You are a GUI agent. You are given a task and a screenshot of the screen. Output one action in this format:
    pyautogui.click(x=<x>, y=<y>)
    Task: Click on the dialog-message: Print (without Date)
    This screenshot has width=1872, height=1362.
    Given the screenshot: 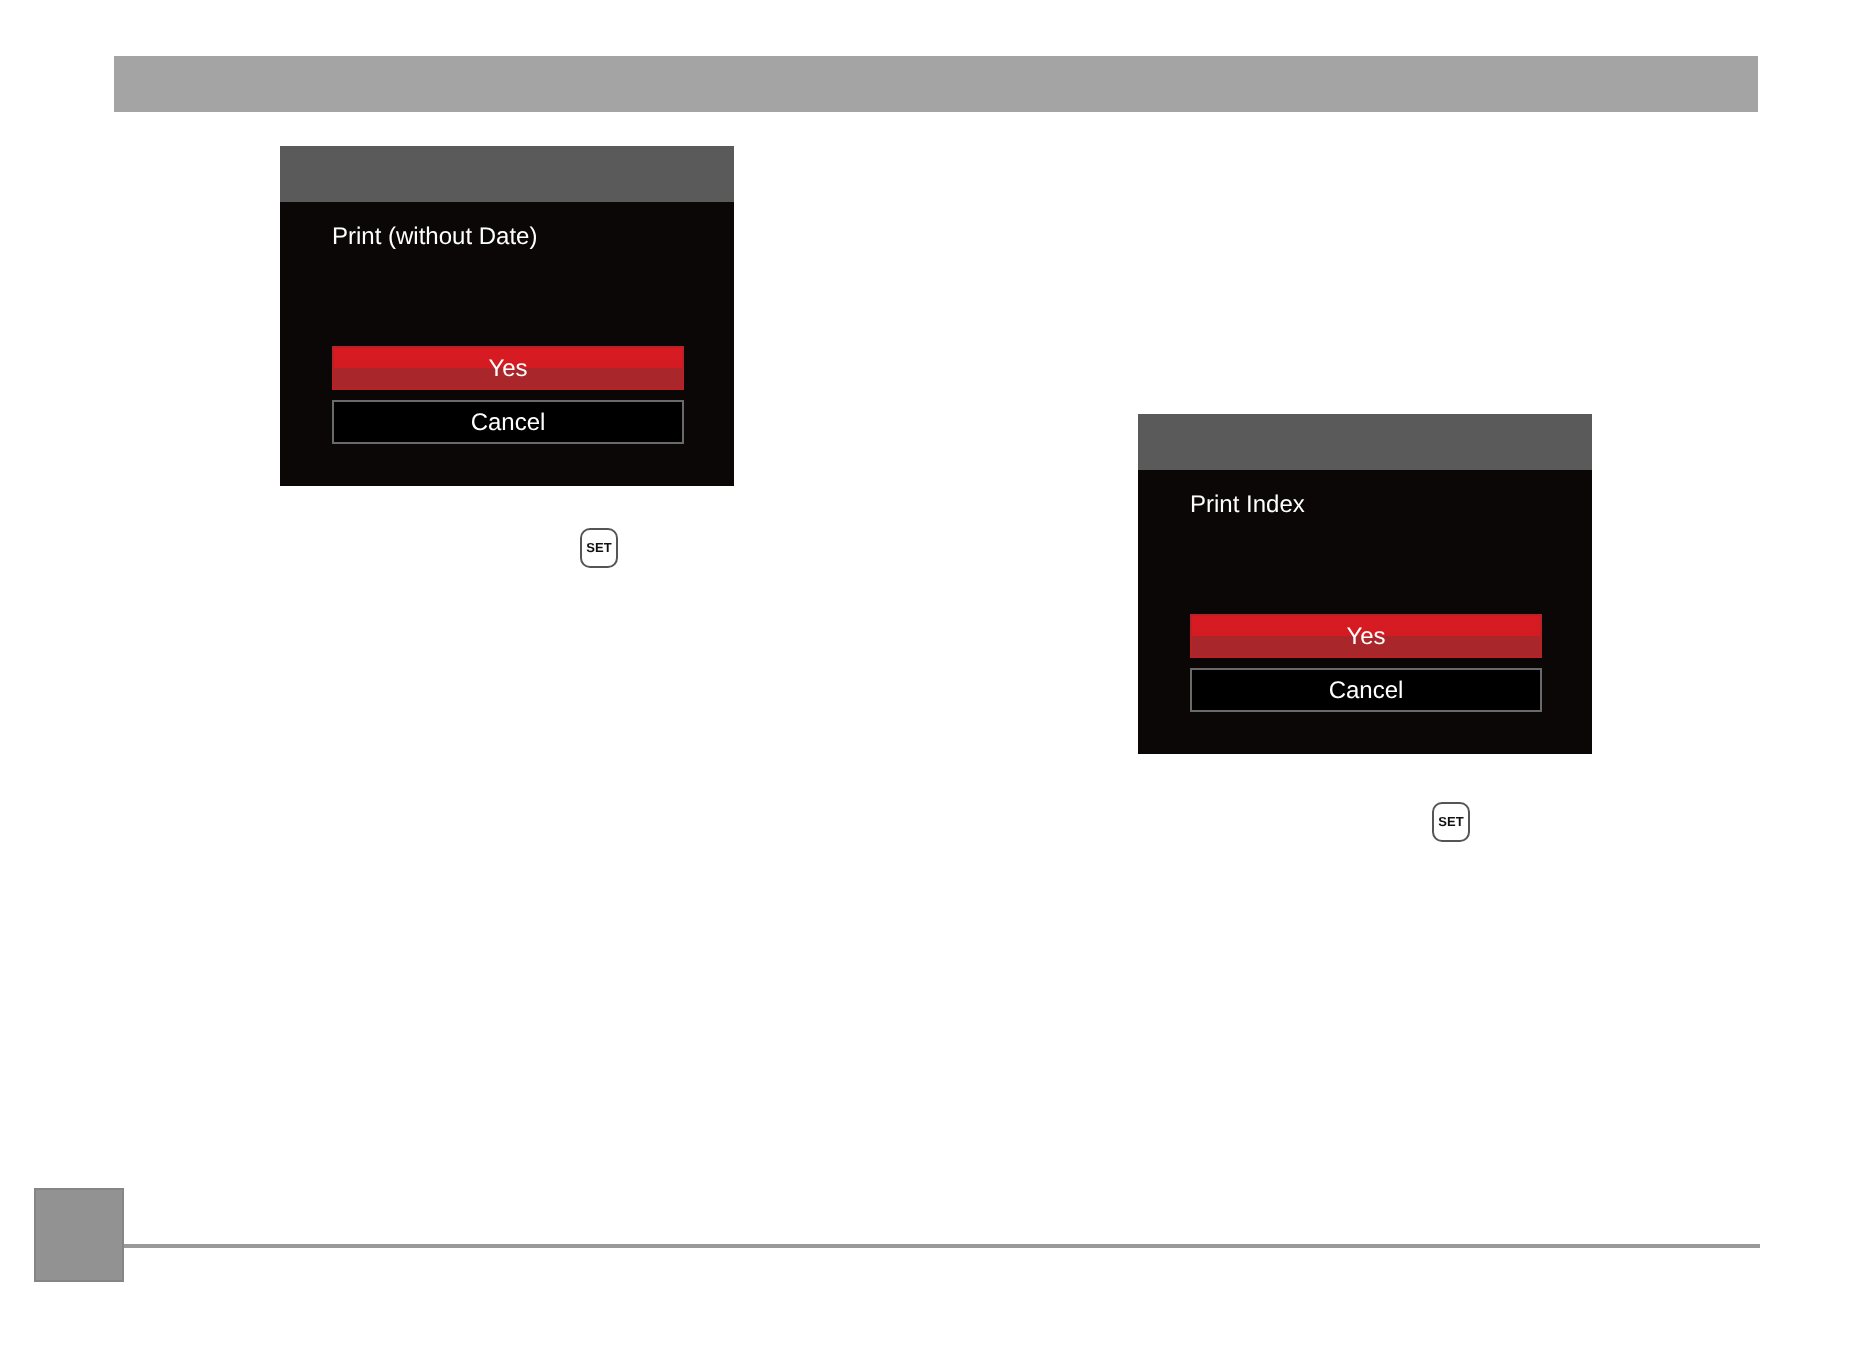 What is the action you would take?
    pyautogui.click(x=435, y=236)
    